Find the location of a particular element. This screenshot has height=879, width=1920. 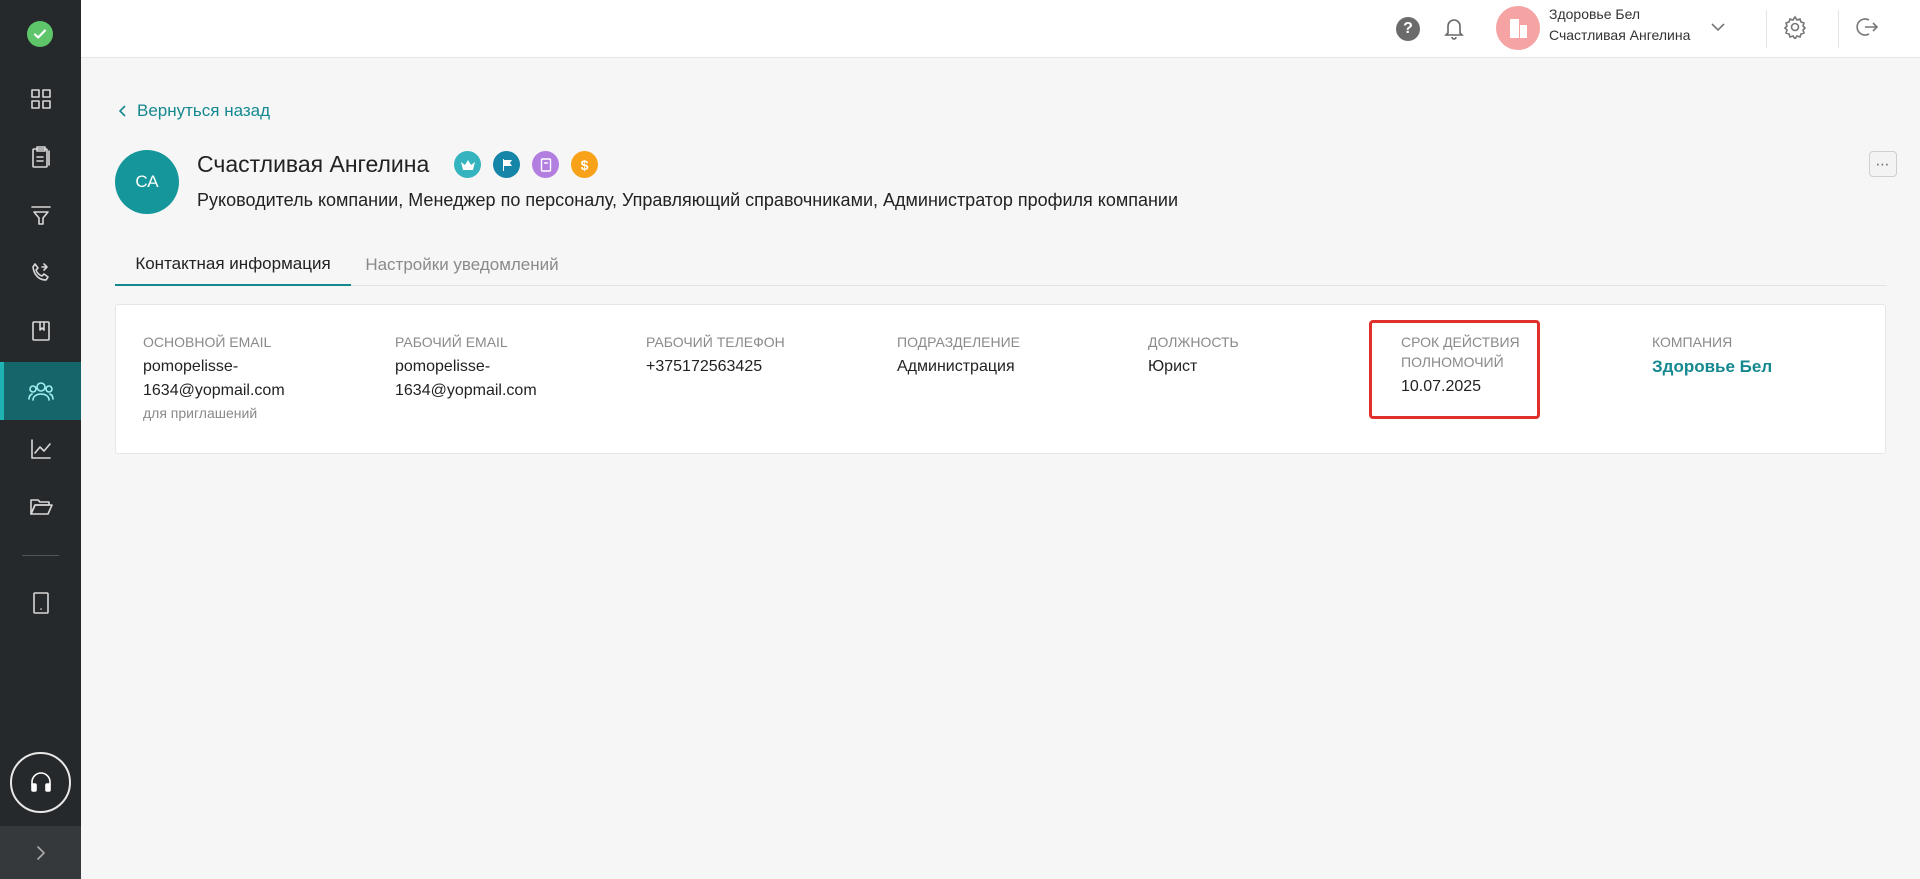

flag-icon is located at coordinates (506, 164).